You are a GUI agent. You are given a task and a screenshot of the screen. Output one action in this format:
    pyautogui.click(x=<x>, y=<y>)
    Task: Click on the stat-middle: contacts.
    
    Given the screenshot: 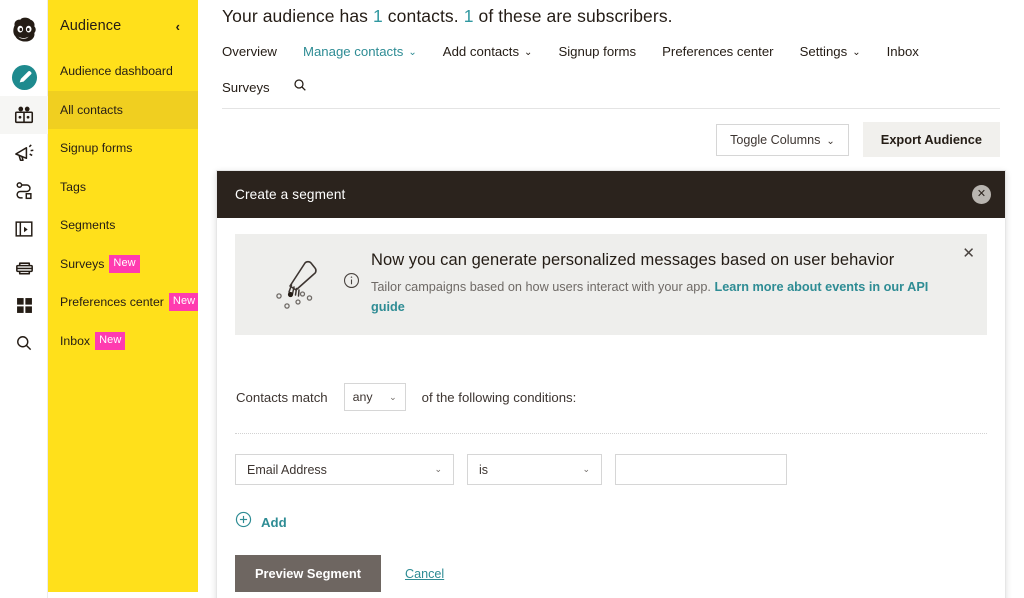 What is the action you would take?
    pyautogui.click(x=423, y=16)
    